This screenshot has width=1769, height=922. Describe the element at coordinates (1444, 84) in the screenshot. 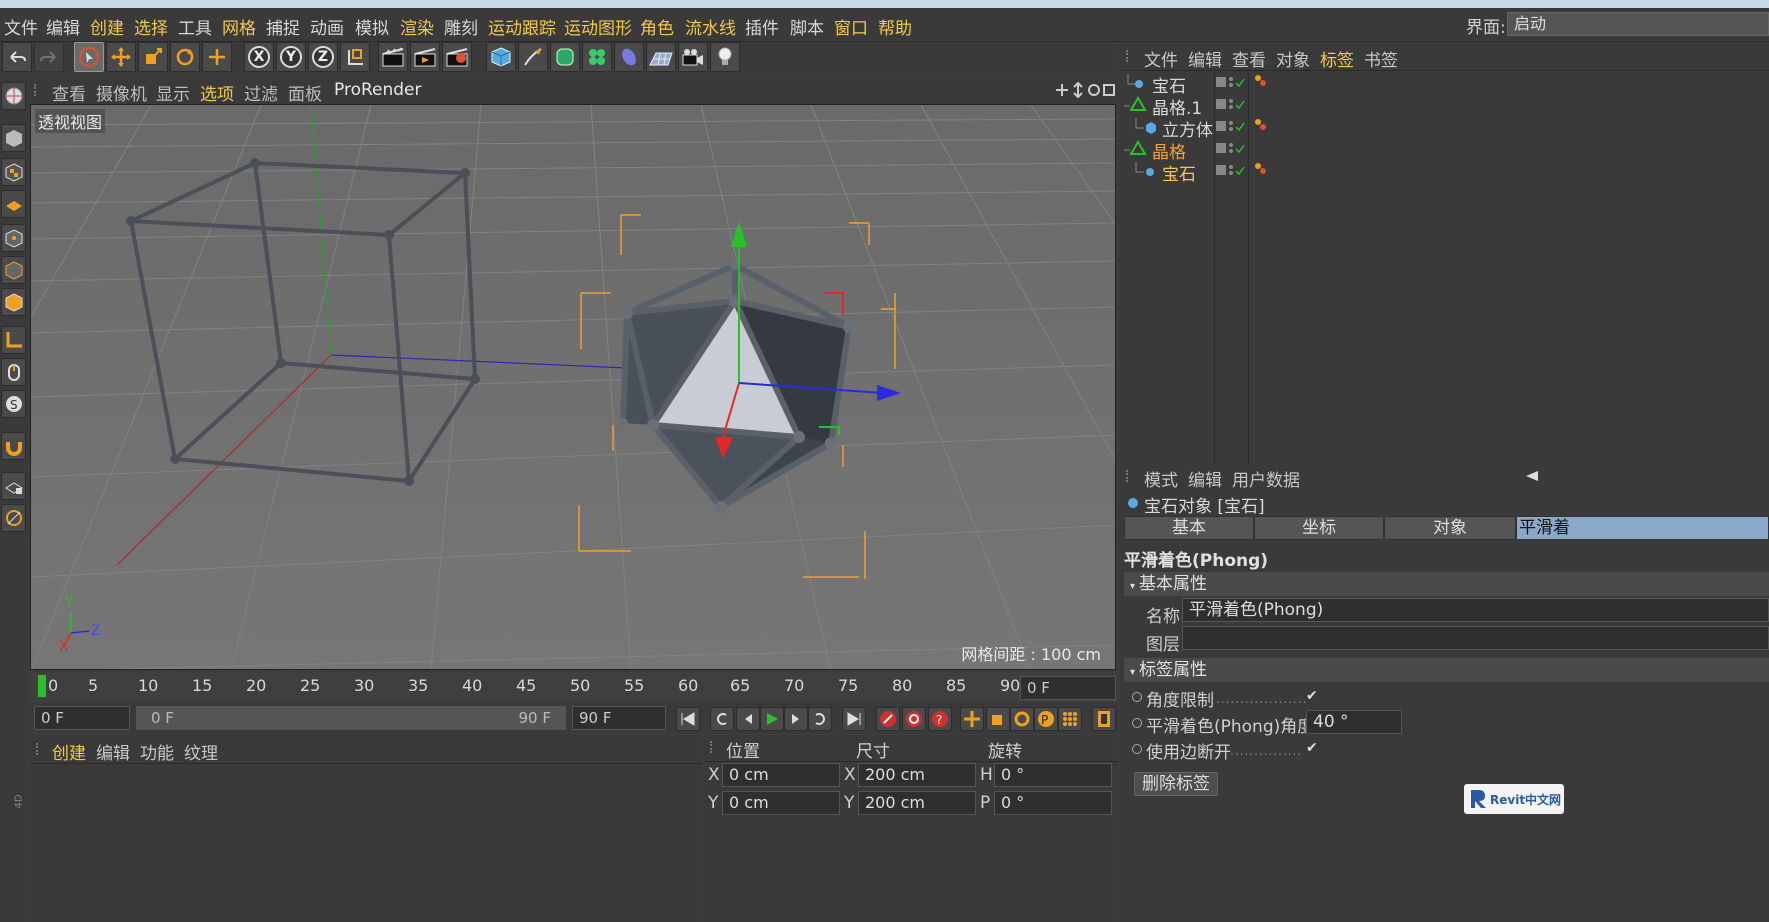

I see `object-row-gem: 宝石` at that location.